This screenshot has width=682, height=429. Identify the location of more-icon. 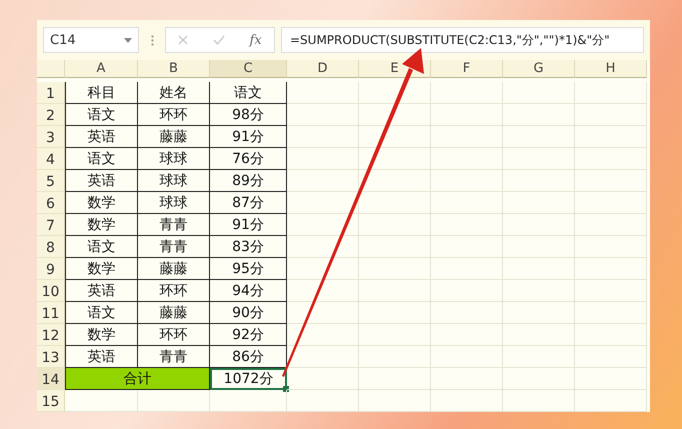
(152, 40).